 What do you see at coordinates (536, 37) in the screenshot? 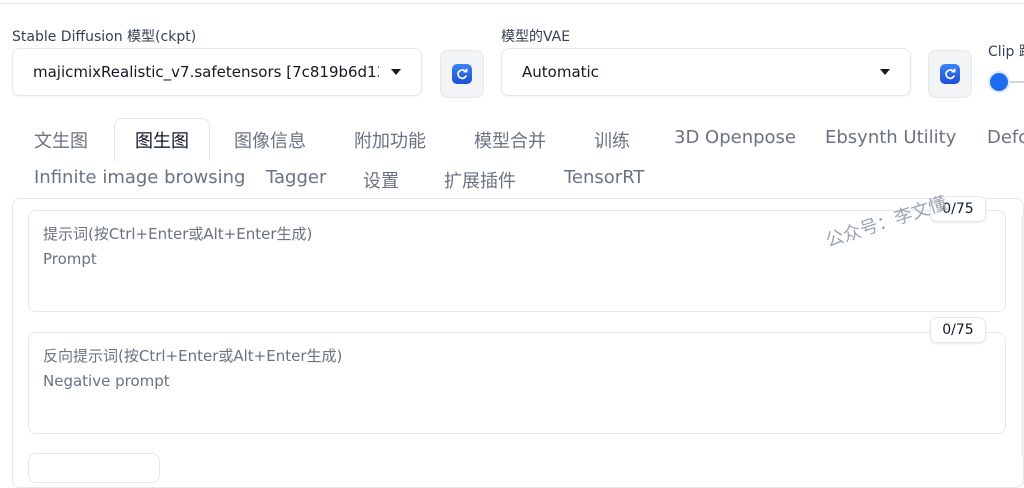
I see `vae-label: 模型的VAE` at bounding box center [536, 37].